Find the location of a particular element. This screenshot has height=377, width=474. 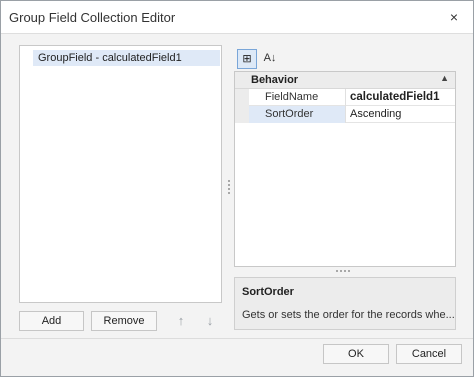

close-icon: × is located at coordinates (454, 17).